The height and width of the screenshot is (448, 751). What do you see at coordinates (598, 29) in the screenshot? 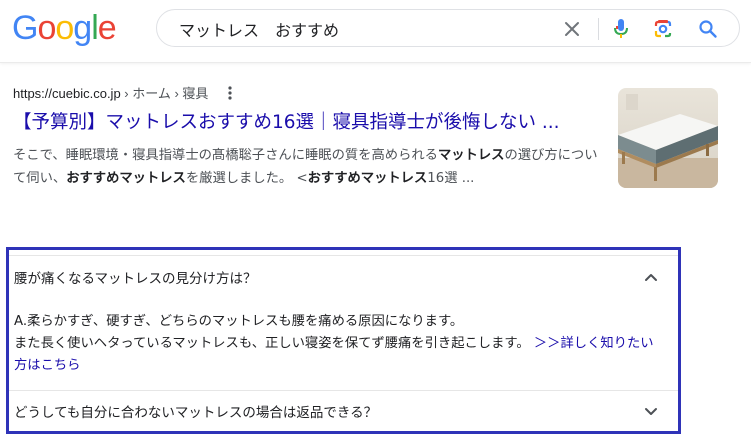
I see `search-divider` at bounding box center [598, 29].